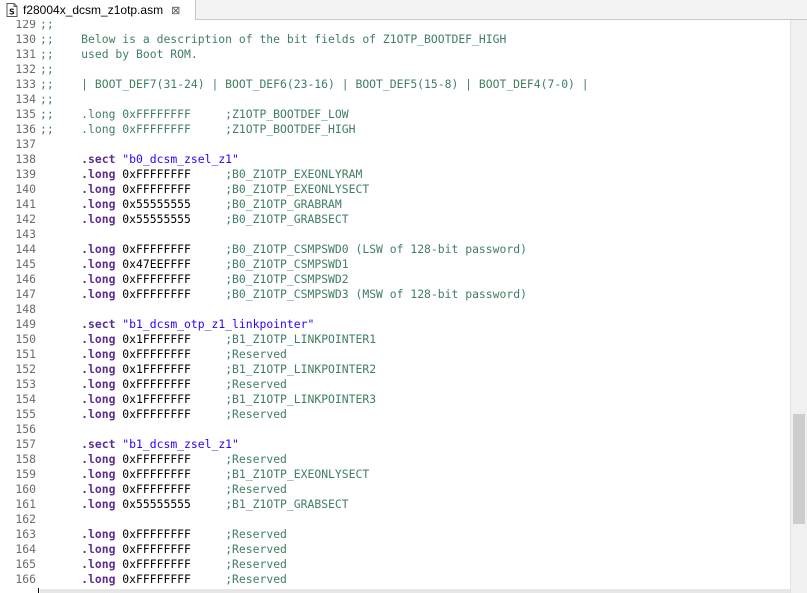 This screenshot has width=807, height=593. I want to click on code-line: 132;;, so click(395, 69).